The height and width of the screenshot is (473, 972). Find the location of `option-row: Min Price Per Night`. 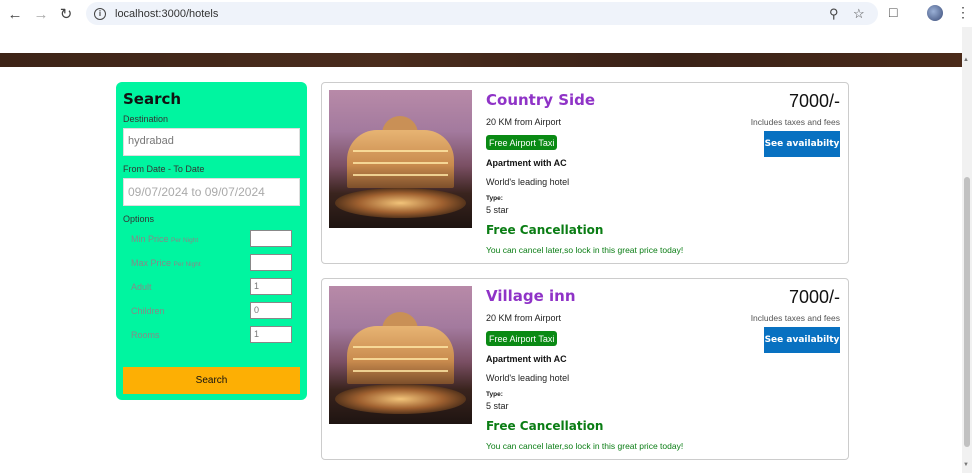

option-row: Min Price Per Night is located at coordinates (211, 242).